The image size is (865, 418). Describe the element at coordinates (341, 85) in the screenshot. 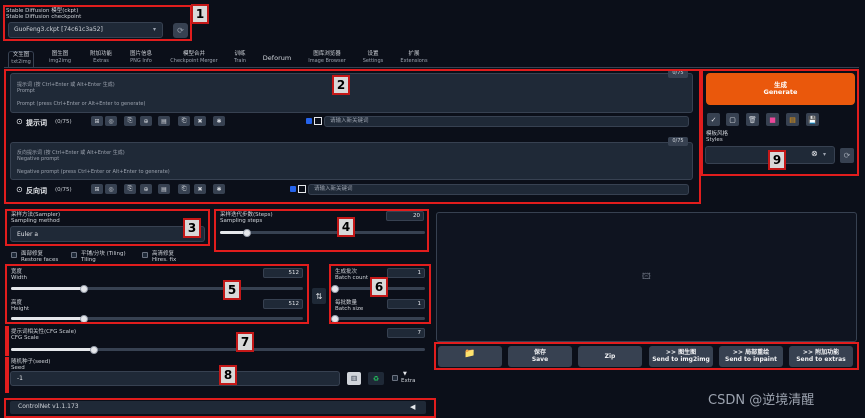

I see `badge-2: 2` at that location.